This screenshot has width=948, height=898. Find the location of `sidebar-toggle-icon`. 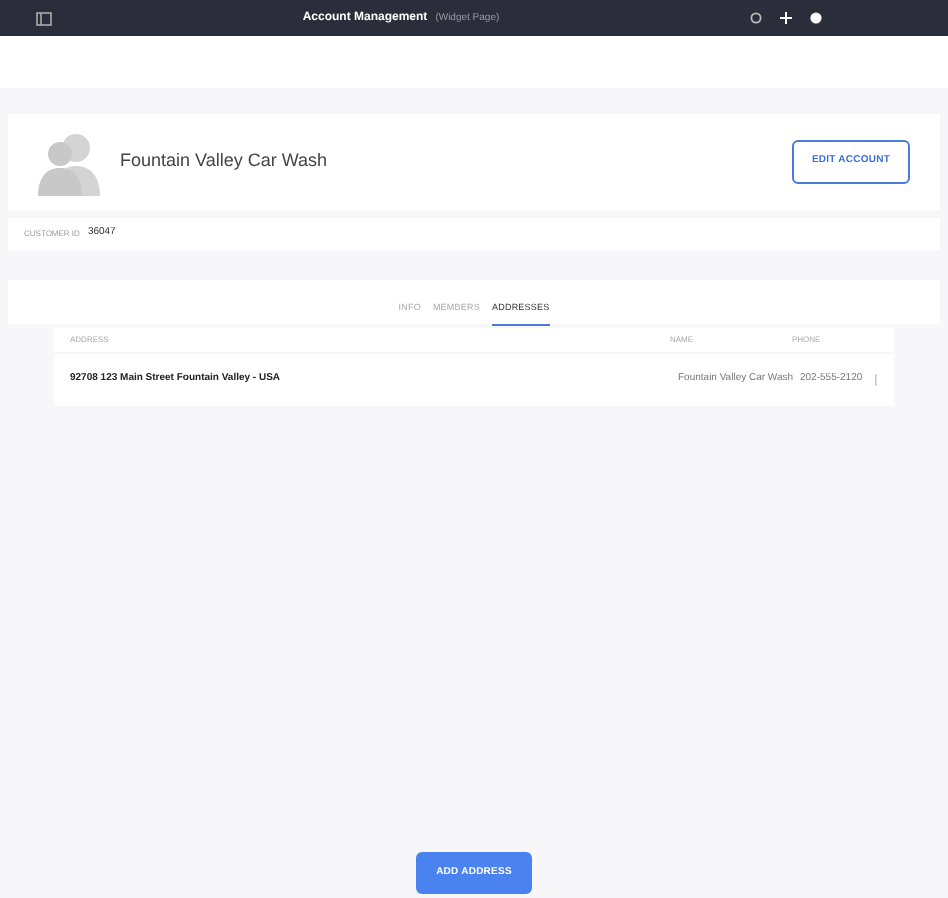

sidebar-toggle-icon is located at coordinates (44, 18).